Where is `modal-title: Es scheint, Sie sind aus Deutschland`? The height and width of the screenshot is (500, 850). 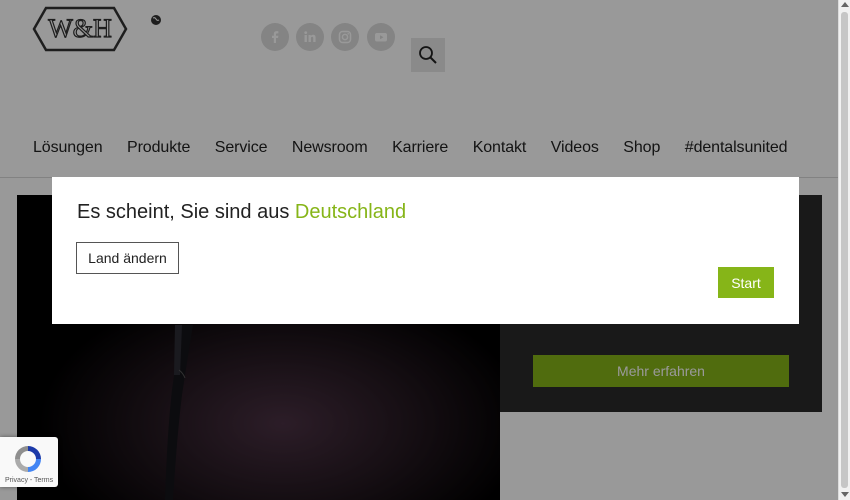 modal-title: Es scheint, Sie sind aus Deutschland is located at coordinates (241, 212).